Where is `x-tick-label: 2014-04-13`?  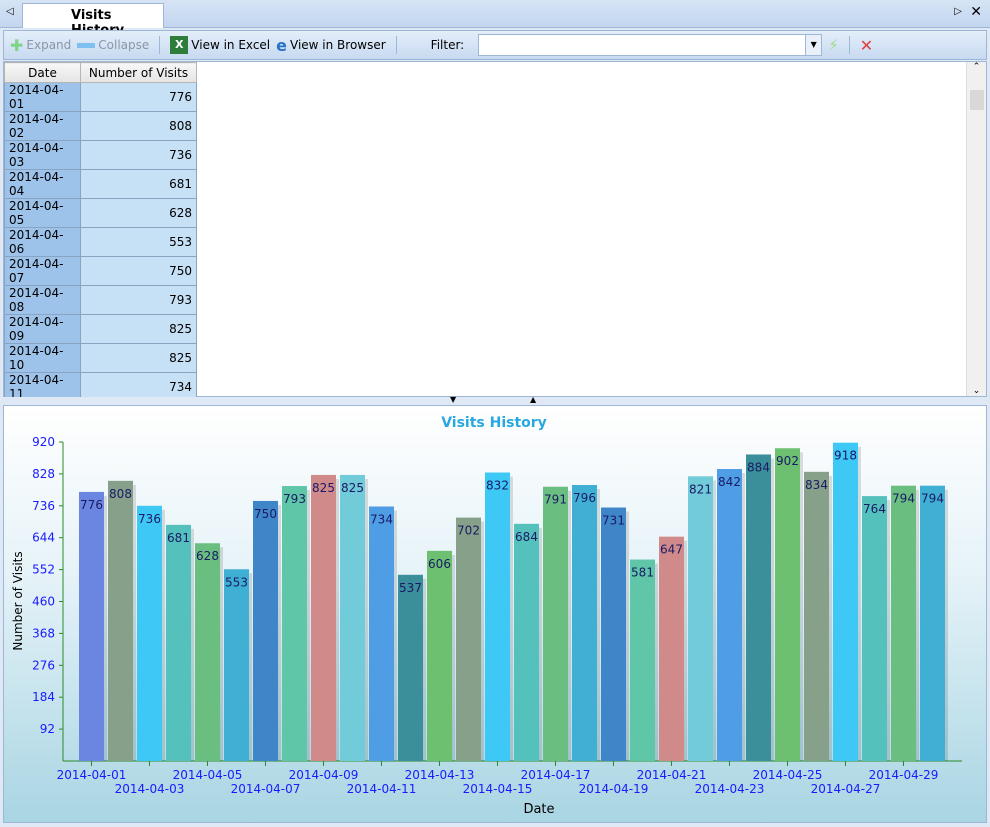
x-tick-label: 2014-04-13 is located at coordinates (440, 775).